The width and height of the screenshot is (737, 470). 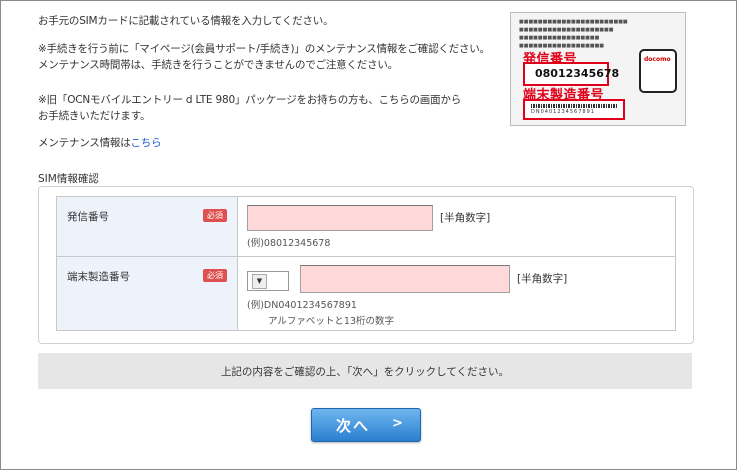 What do you see at coordinates (571, 74) in the screenshot?
I see `card-number-highlight: 08012345678` at bounding box center [571, 74].